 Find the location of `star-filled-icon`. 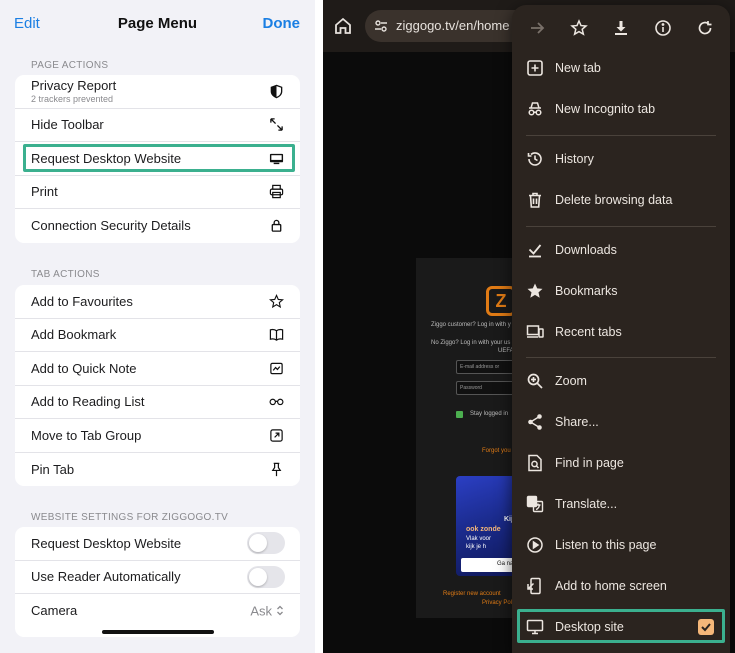

star-filled-icon is located at coordinates (535, 291).